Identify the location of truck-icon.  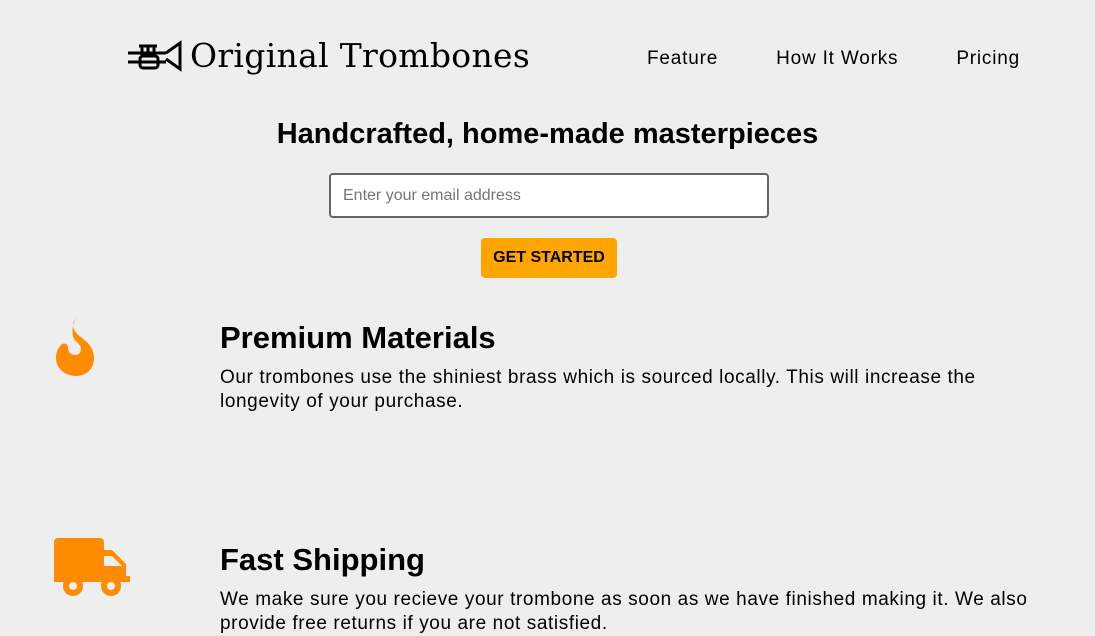
(92, 567).